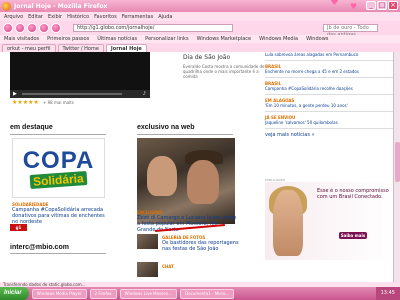 The width and height of the screenshot is (400, 300). I want to click on ad-button: Saiba mais, so click(353, 235).